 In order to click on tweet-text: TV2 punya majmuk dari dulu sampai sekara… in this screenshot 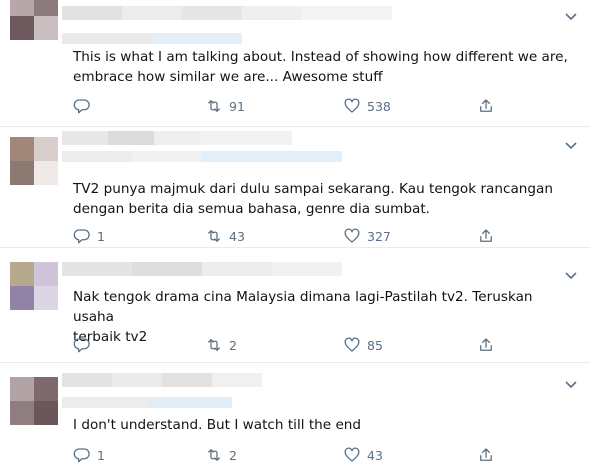, I will do `click(313, 199)`.